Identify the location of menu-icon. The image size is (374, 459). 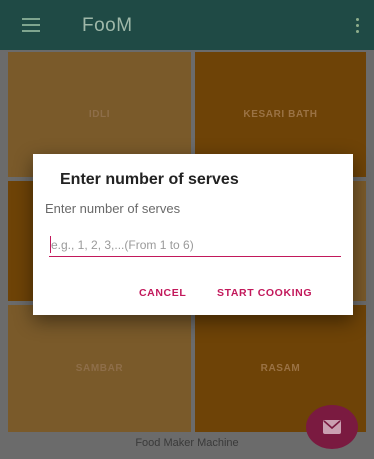
(31, 25).